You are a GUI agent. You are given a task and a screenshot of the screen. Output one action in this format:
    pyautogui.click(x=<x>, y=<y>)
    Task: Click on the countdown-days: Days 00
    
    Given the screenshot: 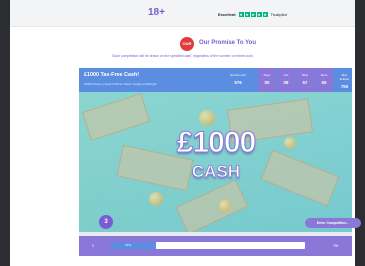 What is the action you would take?
    pyautogui.click(x=267, y=80)
    